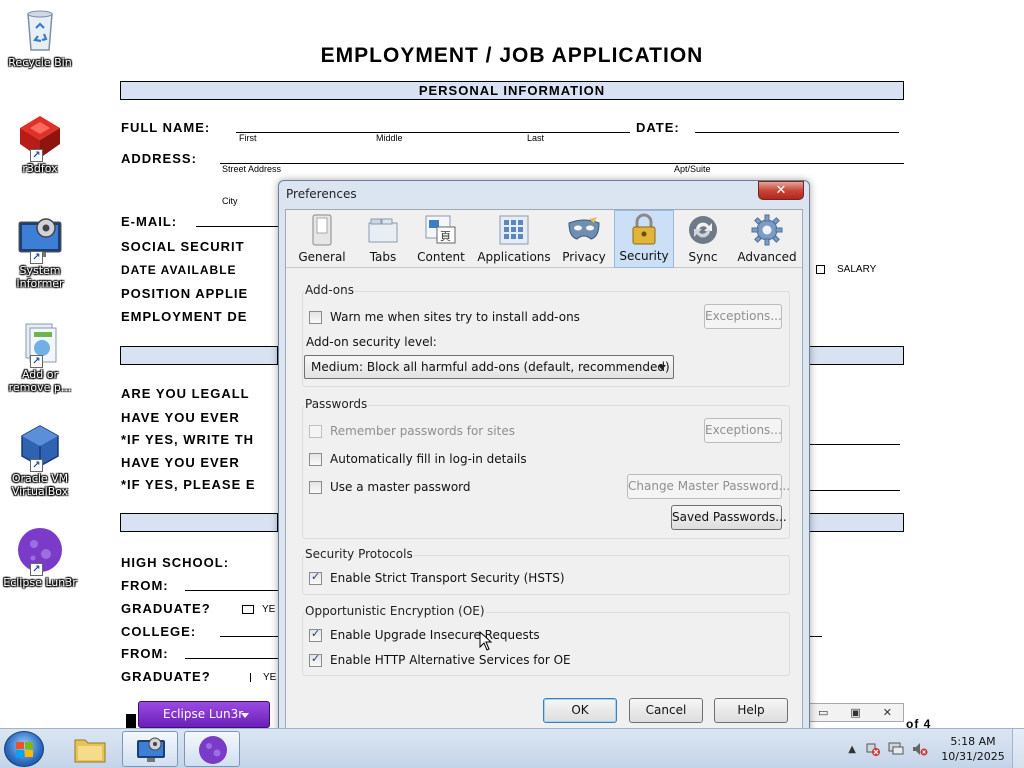  Describe the element at coordinates (920, 749) in the screenshot. I see `volume-muted-icon` at that location.